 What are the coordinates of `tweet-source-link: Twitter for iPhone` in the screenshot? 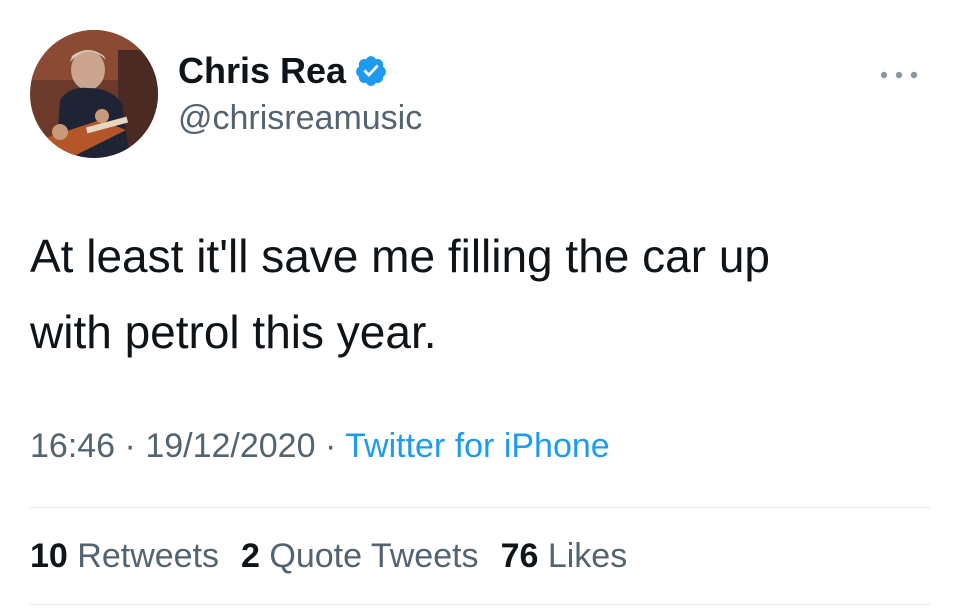 It's located at (477, 446).